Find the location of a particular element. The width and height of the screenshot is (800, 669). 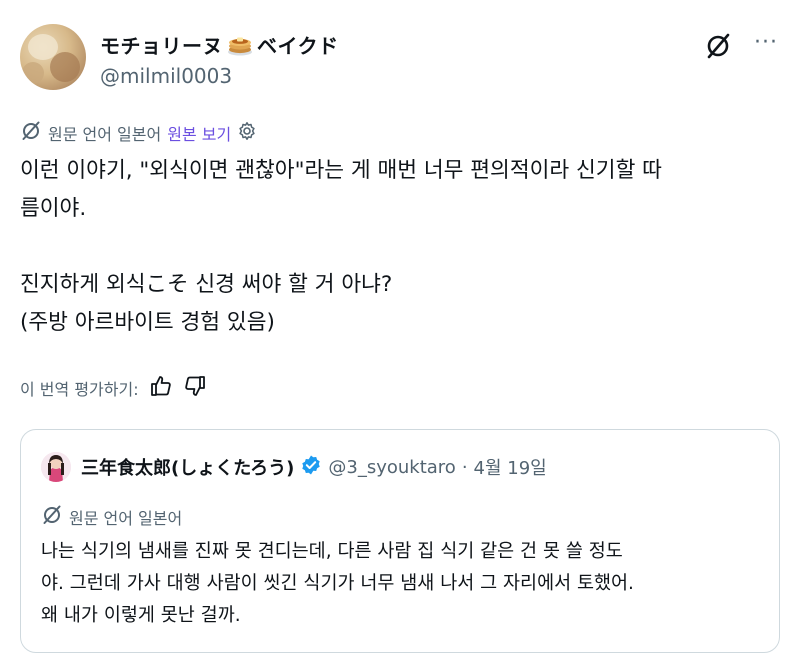

tweet-header: モチョリーヌ ベイクド @milmil0003 ··· is located at coordinates (400, 59).